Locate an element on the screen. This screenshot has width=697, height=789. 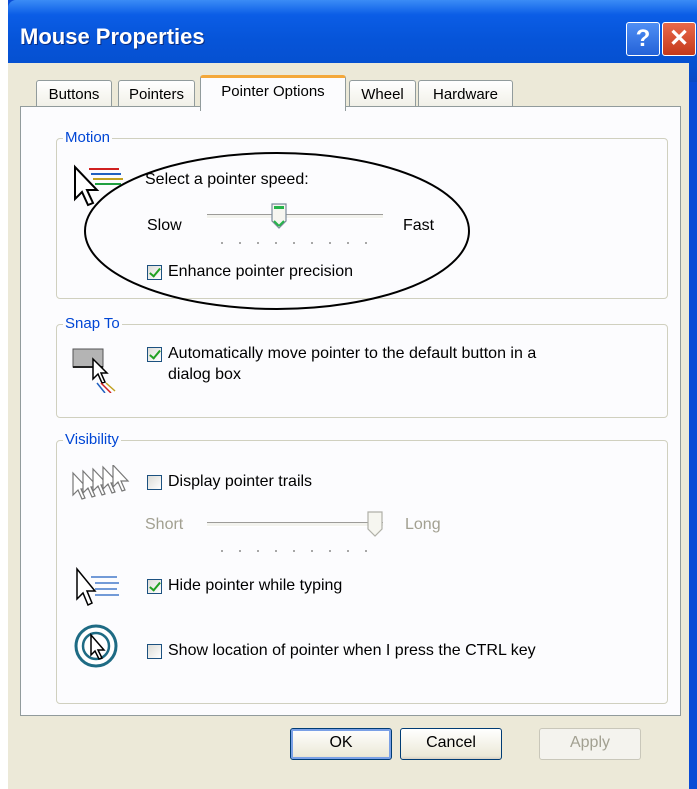
tab-hardware: Hardware is located at coordinates (465, 94).